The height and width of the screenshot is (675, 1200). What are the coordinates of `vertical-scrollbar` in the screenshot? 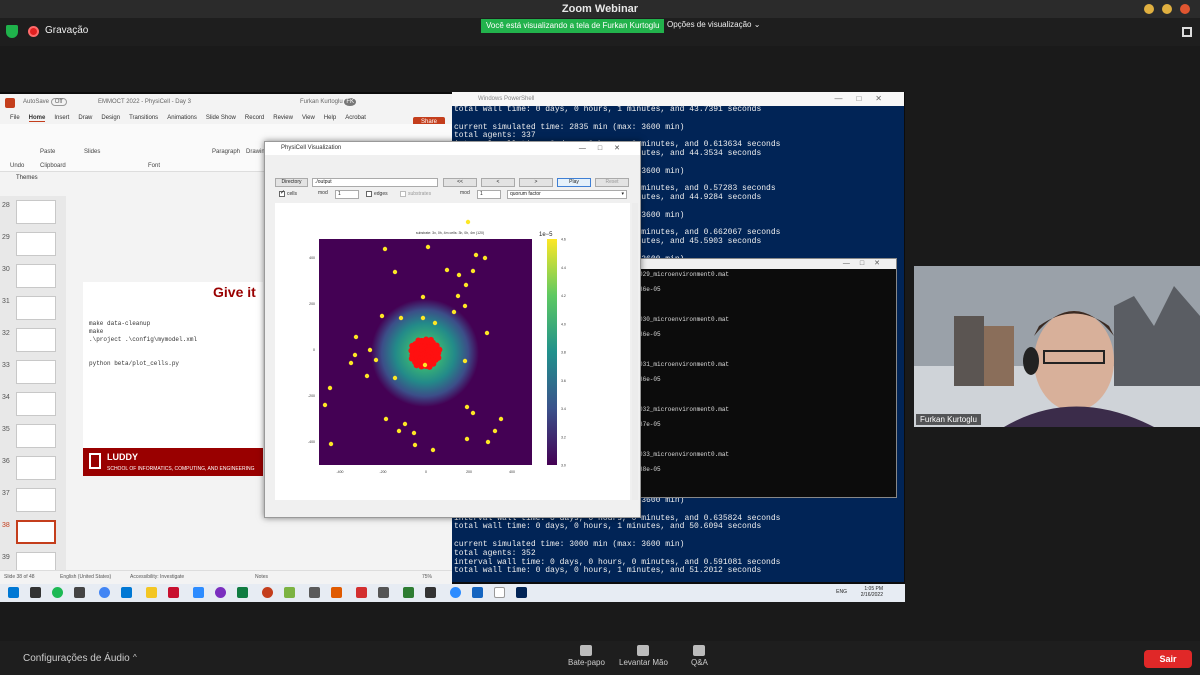 It's located at (635, 351).